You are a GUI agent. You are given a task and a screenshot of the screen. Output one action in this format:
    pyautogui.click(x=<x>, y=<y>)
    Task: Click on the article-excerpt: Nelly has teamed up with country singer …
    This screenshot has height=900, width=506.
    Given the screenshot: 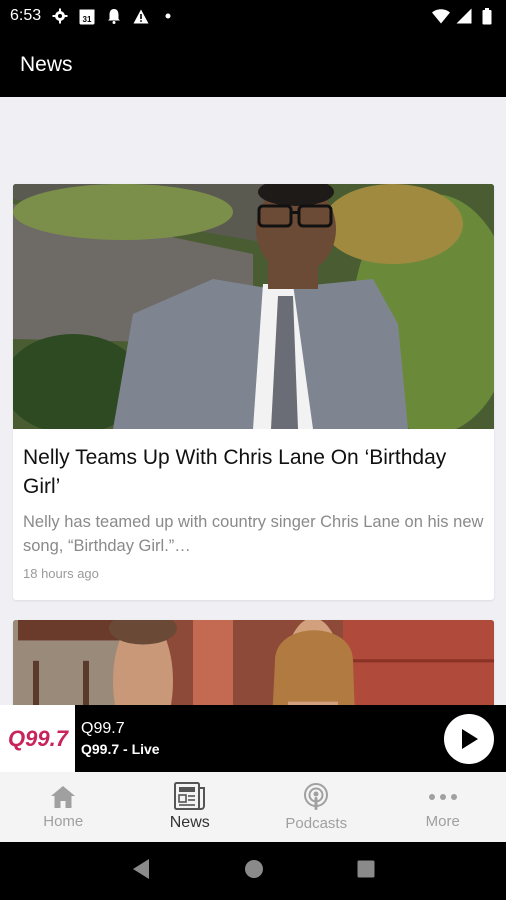 What is the action you would take?
    pyautogui.click(x=253, y=534)
    